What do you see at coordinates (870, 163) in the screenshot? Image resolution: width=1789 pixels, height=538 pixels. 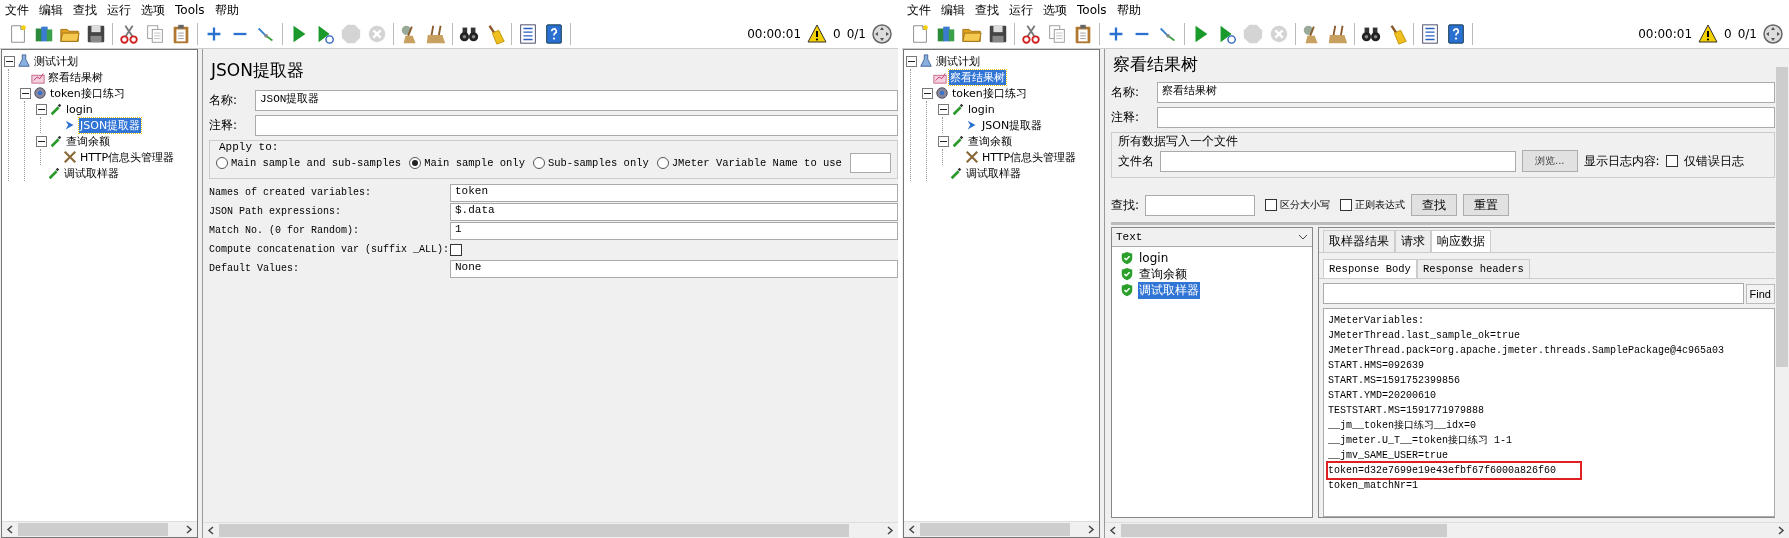 I see `variable-name-field` at bounding box center [870, 163].